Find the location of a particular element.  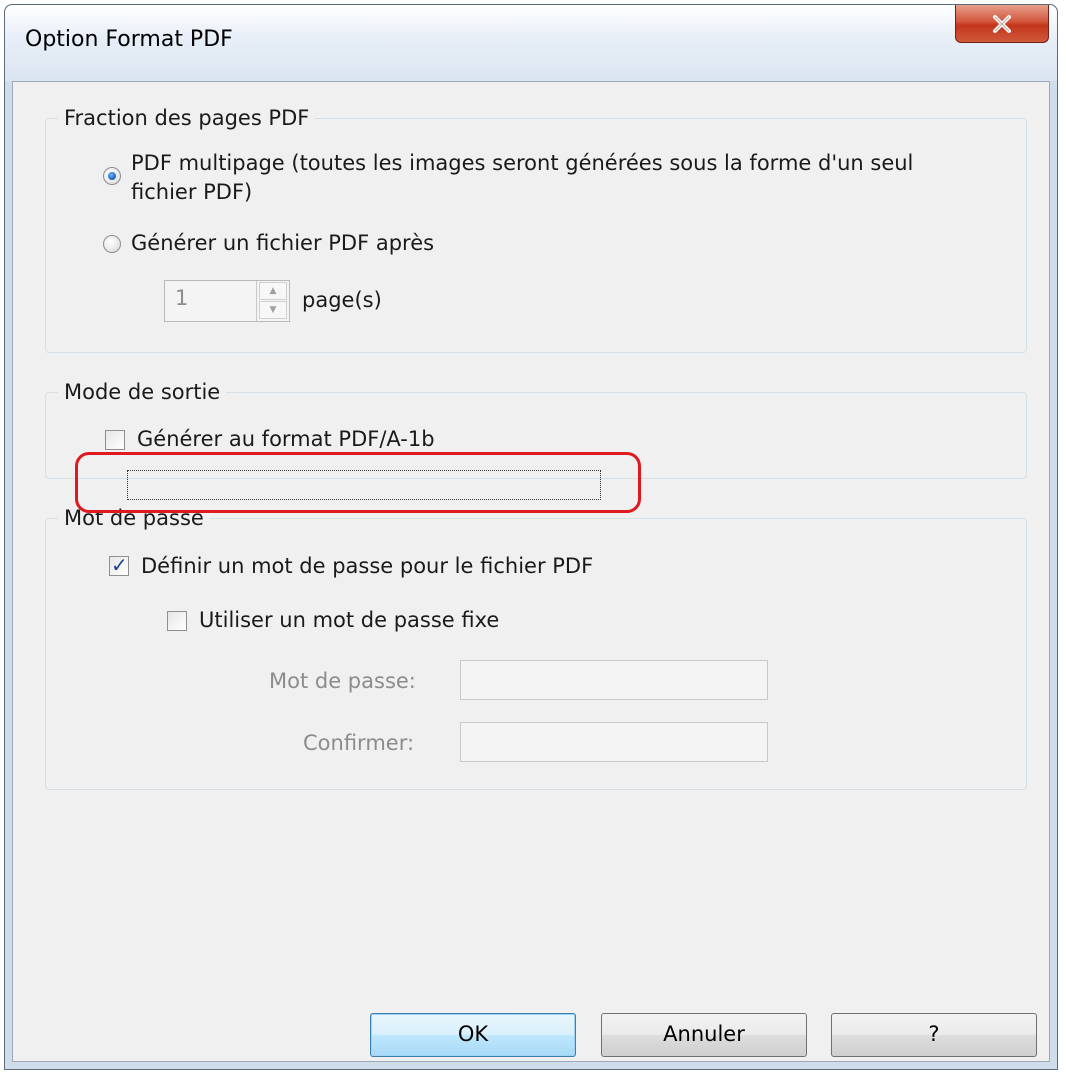

fixed-password-label: Utiliser un mot de passe fixe is located at coordinates (349, 620).